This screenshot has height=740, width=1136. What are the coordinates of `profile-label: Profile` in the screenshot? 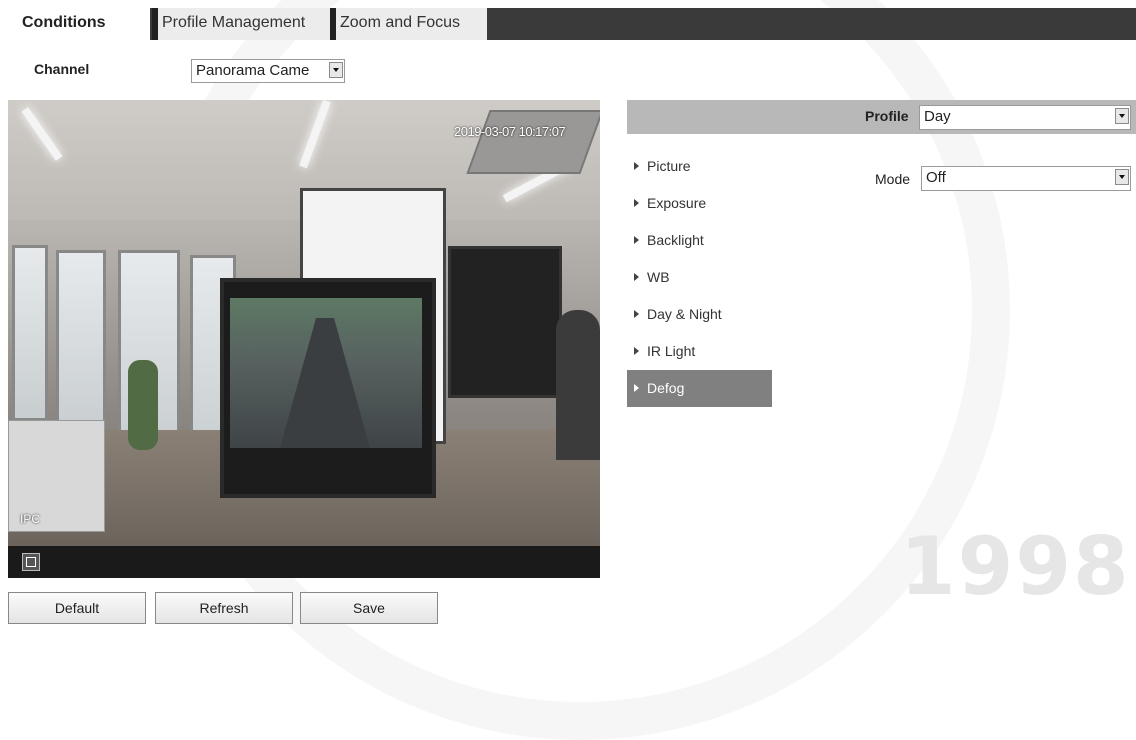 It's located at (887, 116).